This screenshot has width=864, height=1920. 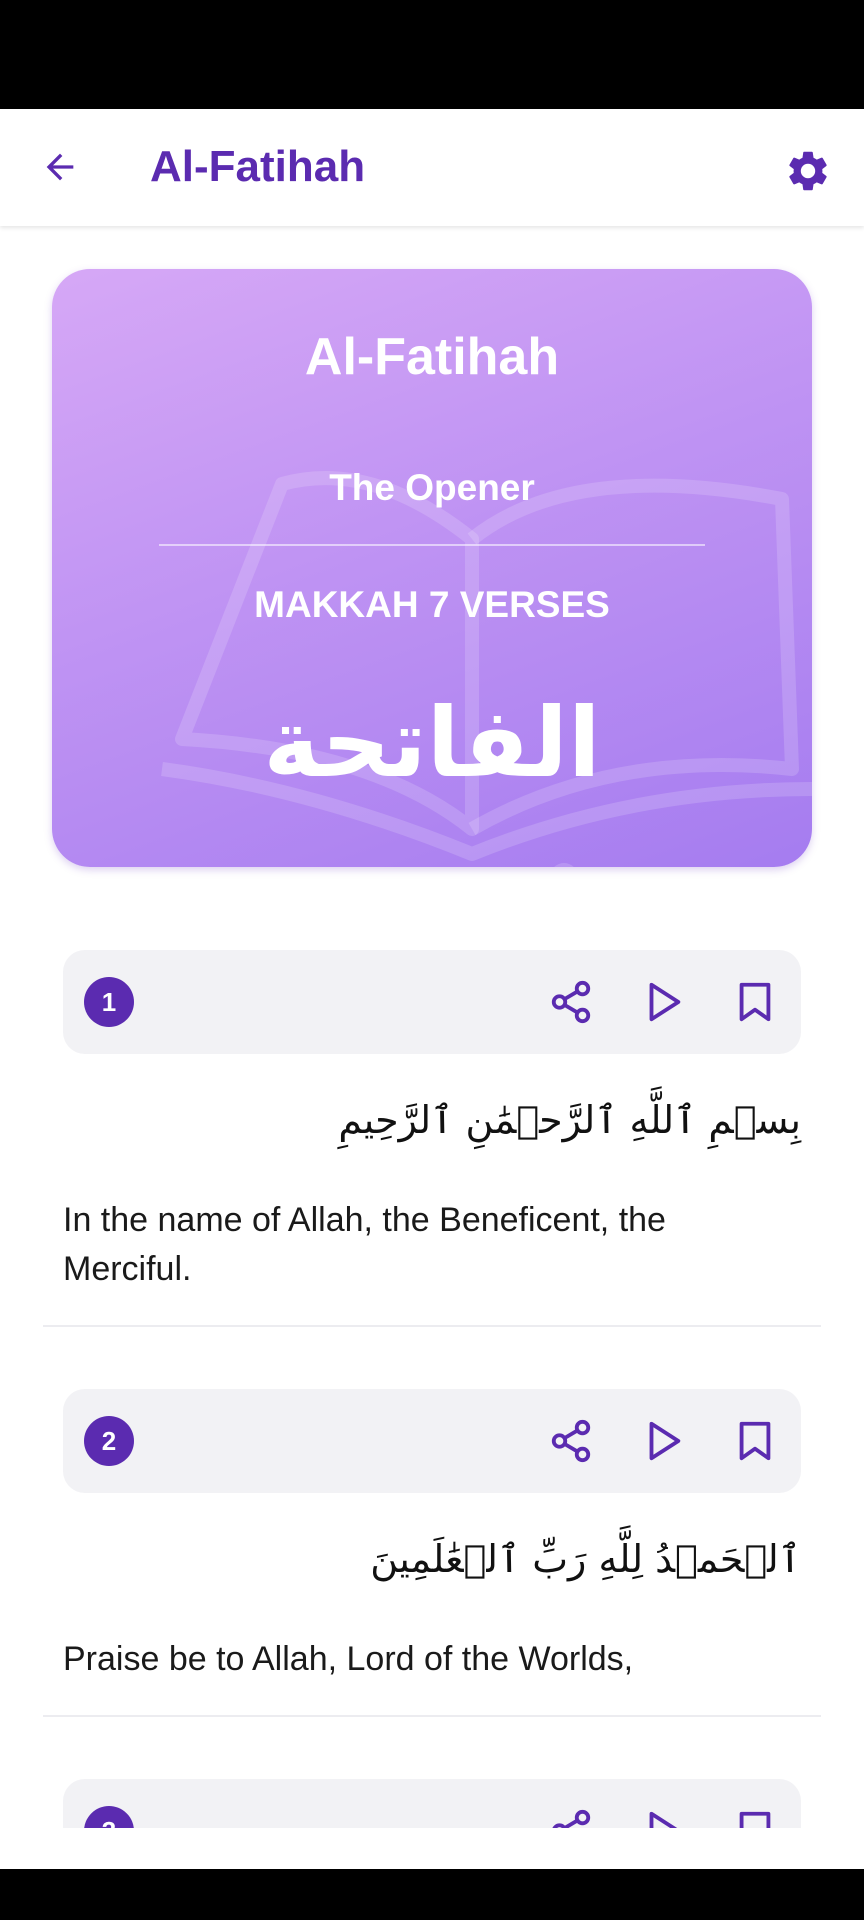 I want to click on verse-number-badge: 2, so click(x=109, y=1441).